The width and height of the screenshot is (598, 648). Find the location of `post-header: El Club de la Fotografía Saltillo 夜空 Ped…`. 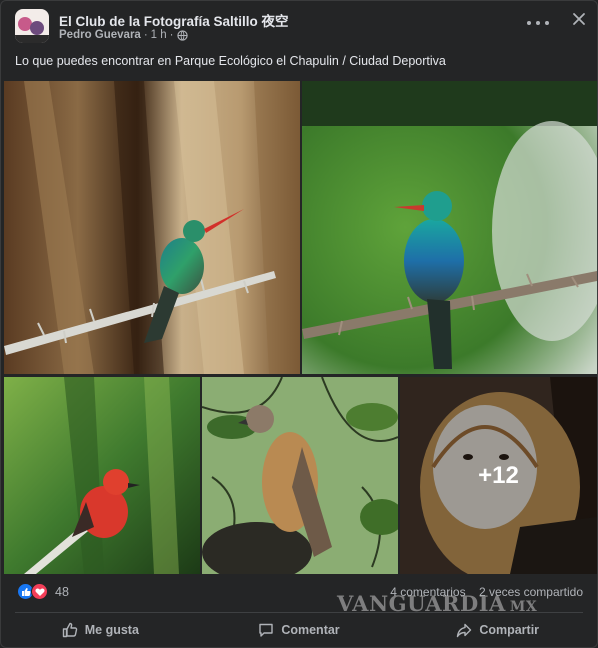

post-header: El Club de la Fotografía Saltillo 夜空 Ped… is located at coordinates (301, 27).